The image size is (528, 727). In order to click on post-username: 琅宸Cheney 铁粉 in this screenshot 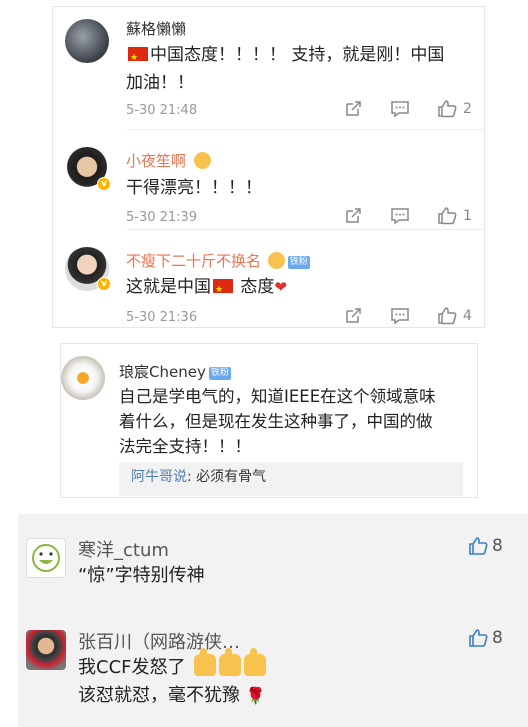, I will do `click(175, 371)`.